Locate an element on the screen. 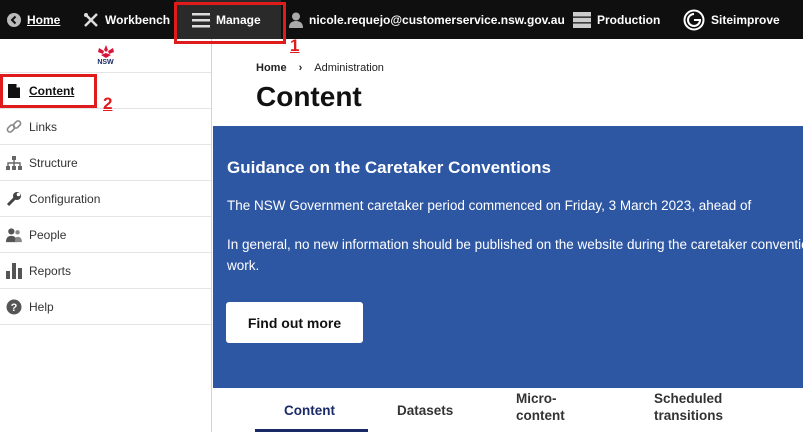 This screenshot has width=803, height=432. toolbar-home-link: Home is located at coordinates (35, 19).